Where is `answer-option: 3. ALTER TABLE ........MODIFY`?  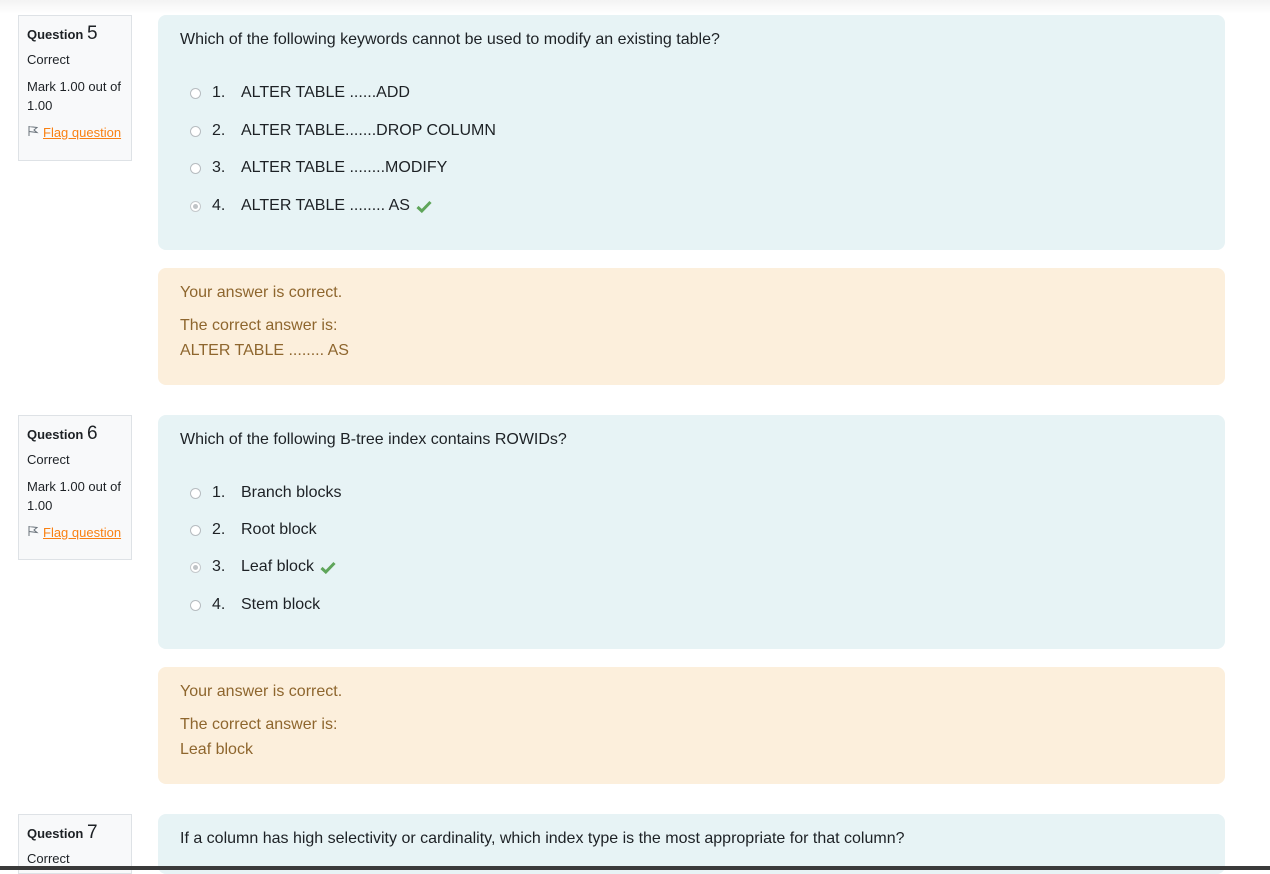 answer-option: 3. ALTER TABLE ........MODIFY is located at coordinates (318, 168).